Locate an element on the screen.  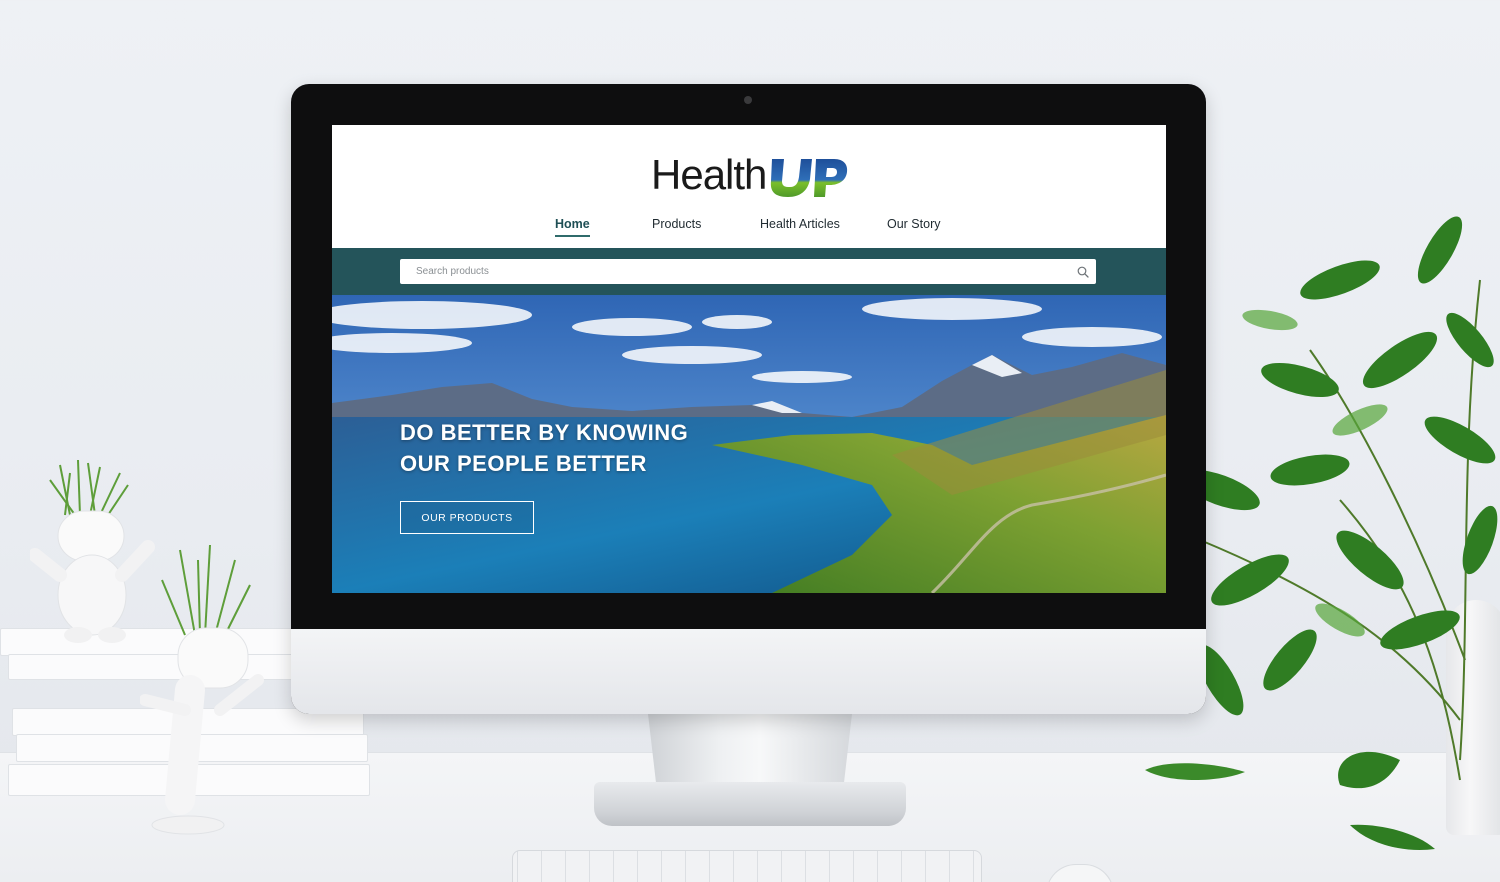
hero-headline: DO BETTER BY KNOWING OUR PEOPLE BETTER is located at coordinates (544, 448).